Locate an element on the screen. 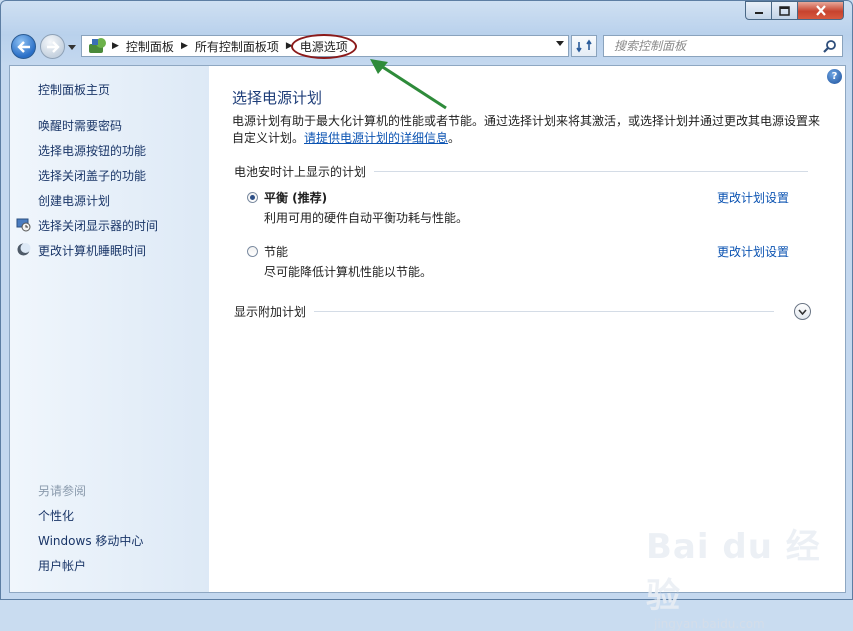  refresh-icon is located at coordinates (584, 46).